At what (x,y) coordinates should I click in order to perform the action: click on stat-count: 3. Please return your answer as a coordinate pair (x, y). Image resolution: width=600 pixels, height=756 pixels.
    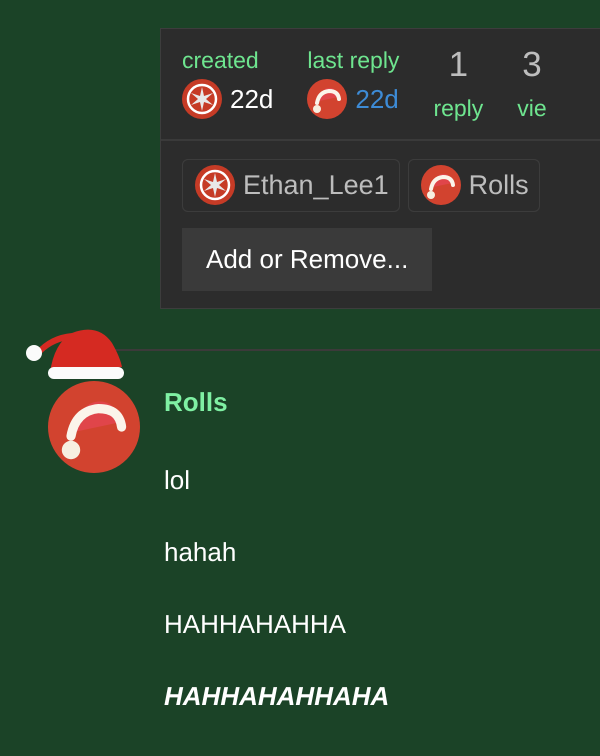
    Looking at the image, I should click on (532, 65).